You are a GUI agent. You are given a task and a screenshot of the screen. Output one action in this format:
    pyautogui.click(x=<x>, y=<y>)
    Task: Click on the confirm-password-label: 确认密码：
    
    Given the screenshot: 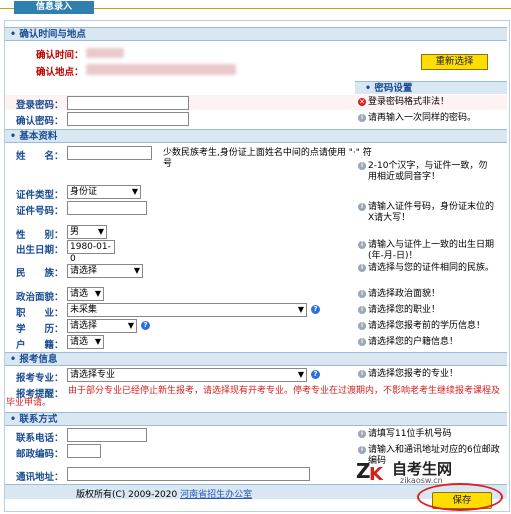 What is the action you would take?
    pyautogui.click(x=40, y=121)
    